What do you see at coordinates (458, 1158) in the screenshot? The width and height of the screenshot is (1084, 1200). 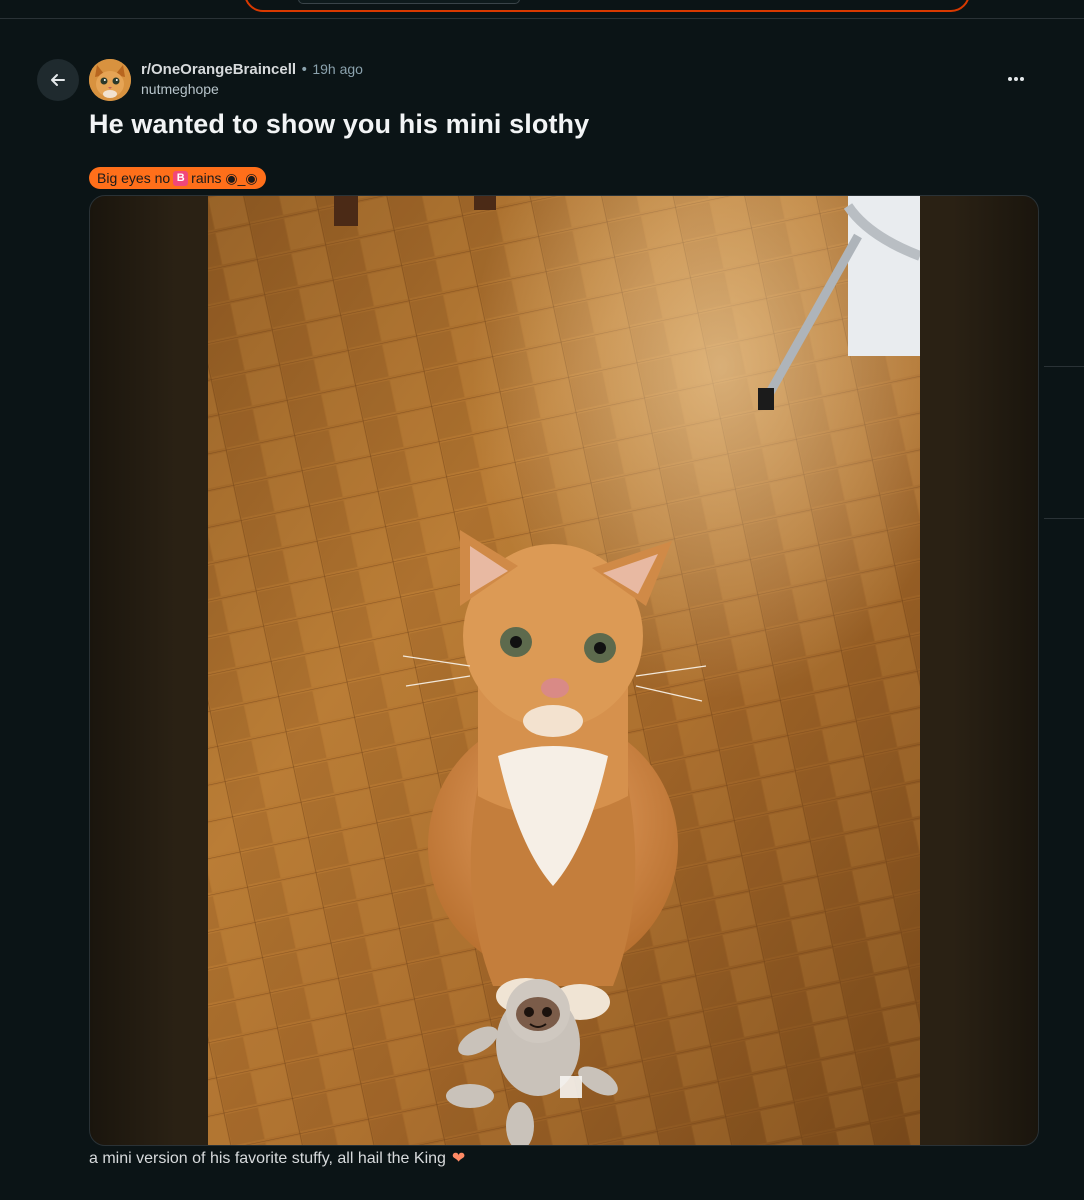 I see `heart-icon: ❤` at bounding box center [458, 1158].